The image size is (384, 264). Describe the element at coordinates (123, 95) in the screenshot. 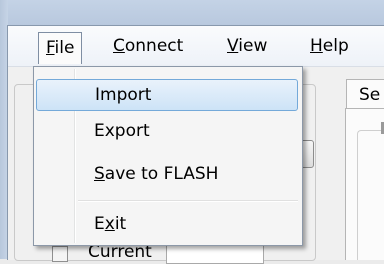

I see `menu-item-import-label: Import` at that location.